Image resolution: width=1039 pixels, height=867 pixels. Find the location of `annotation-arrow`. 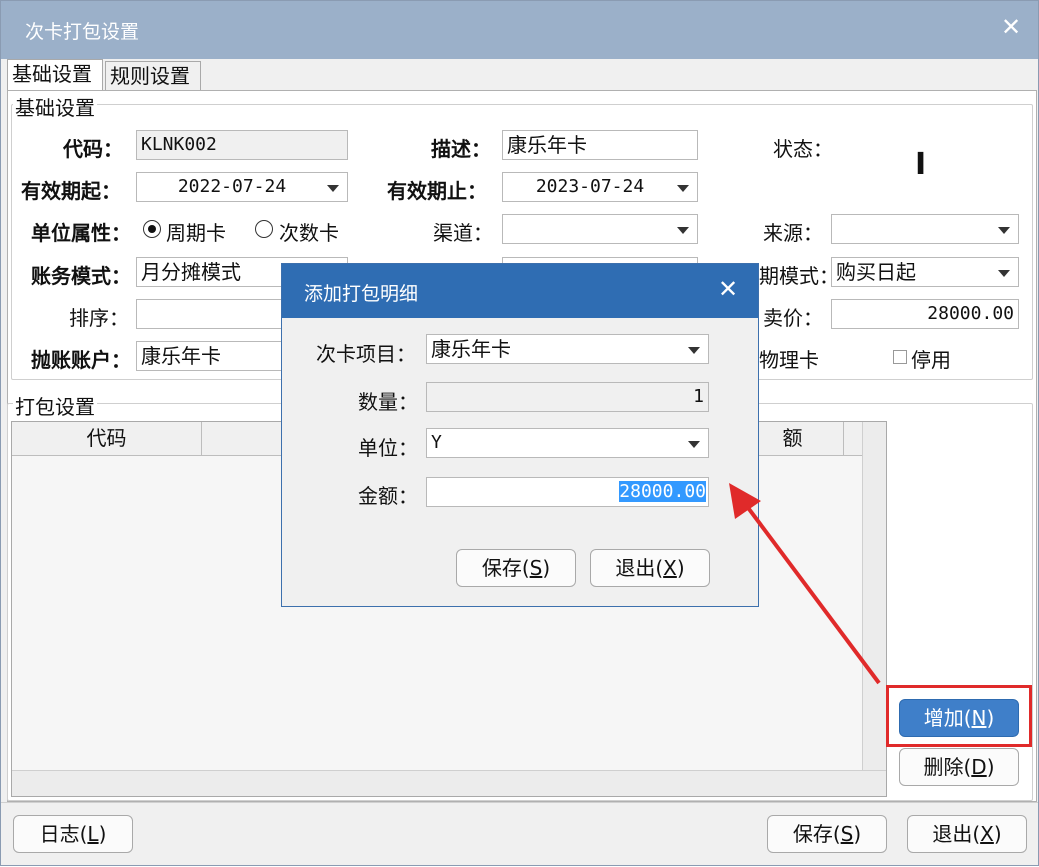

annotation-arrow is located at coordinates (805, 584).